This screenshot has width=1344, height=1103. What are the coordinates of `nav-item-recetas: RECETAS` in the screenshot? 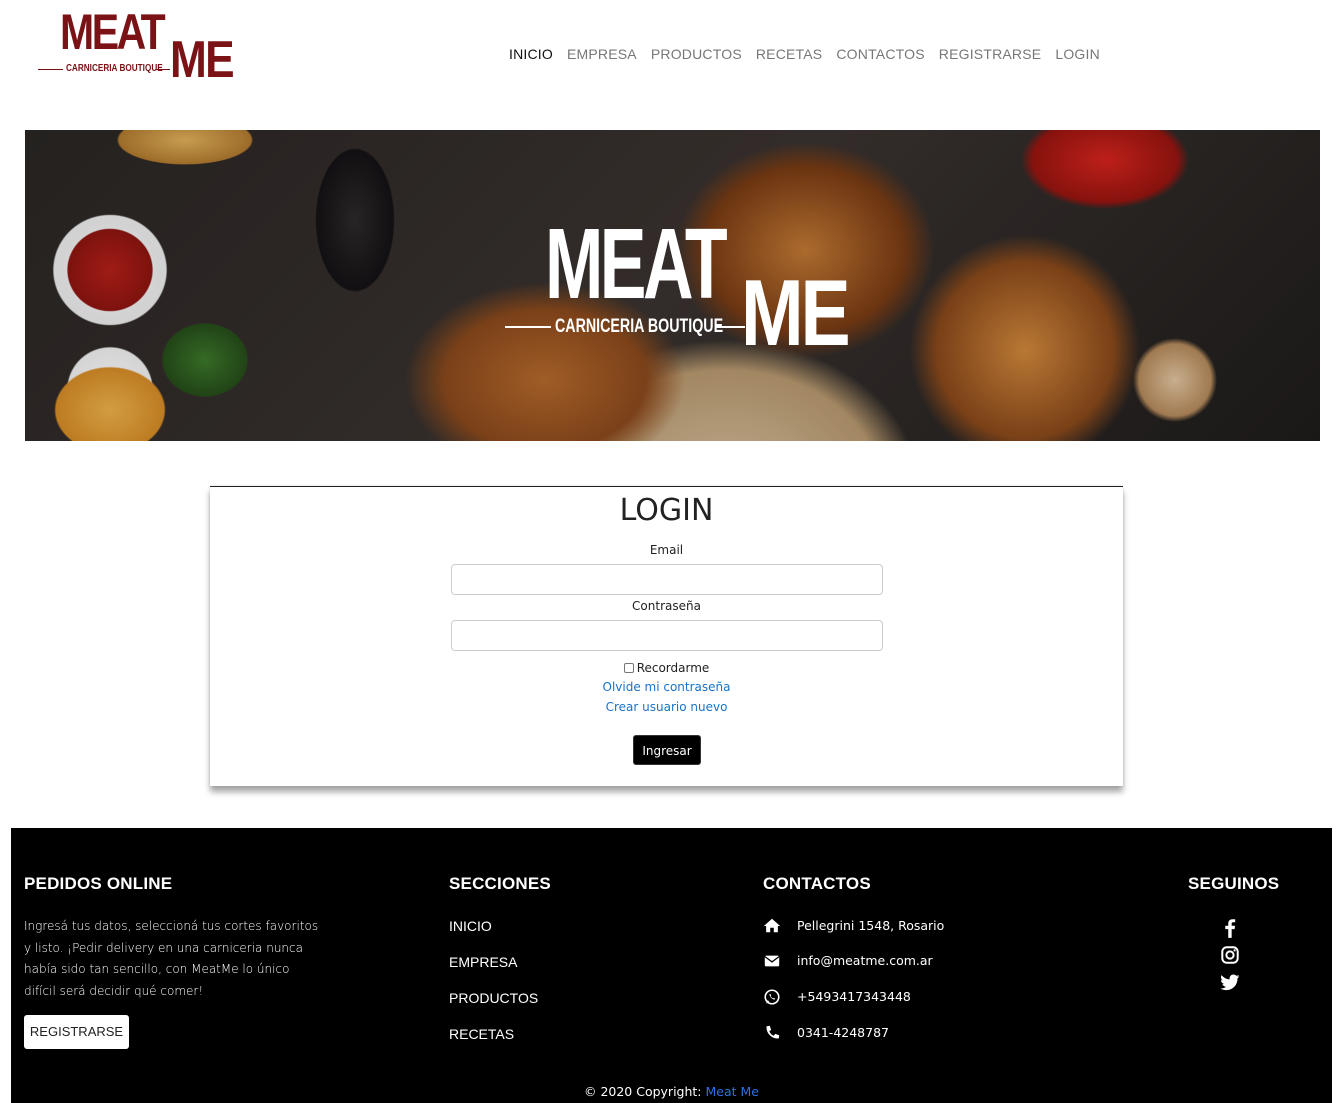 It's located at (789, 54).